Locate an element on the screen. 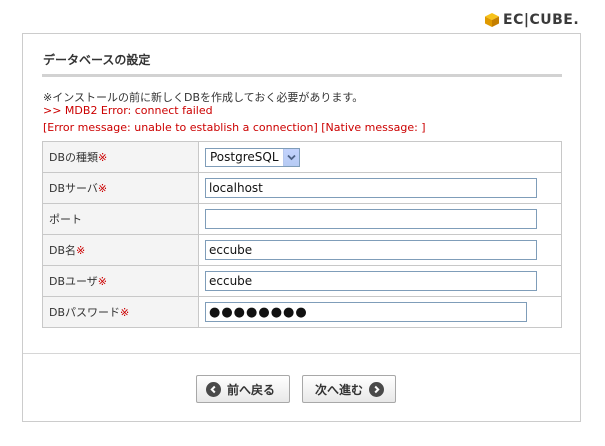 This screenshot has width=605, height=446. db-user-label: DBユーザ※ is located at coordinates (120, 281).